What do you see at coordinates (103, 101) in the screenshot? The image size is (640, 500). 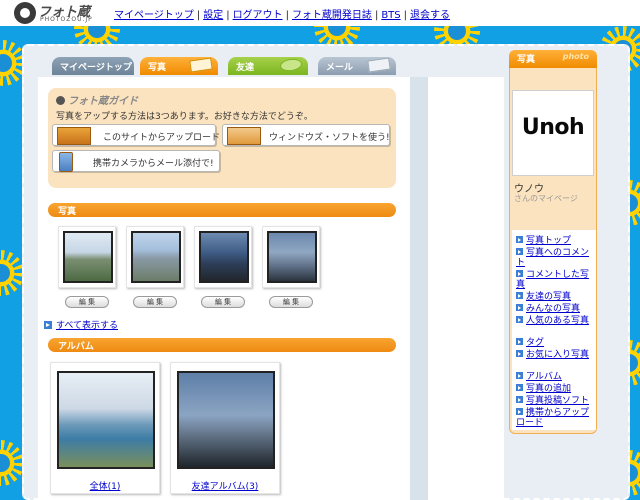 I see `guide-title-text: フォト蔵ガイド` at bounding box center [103, 101].